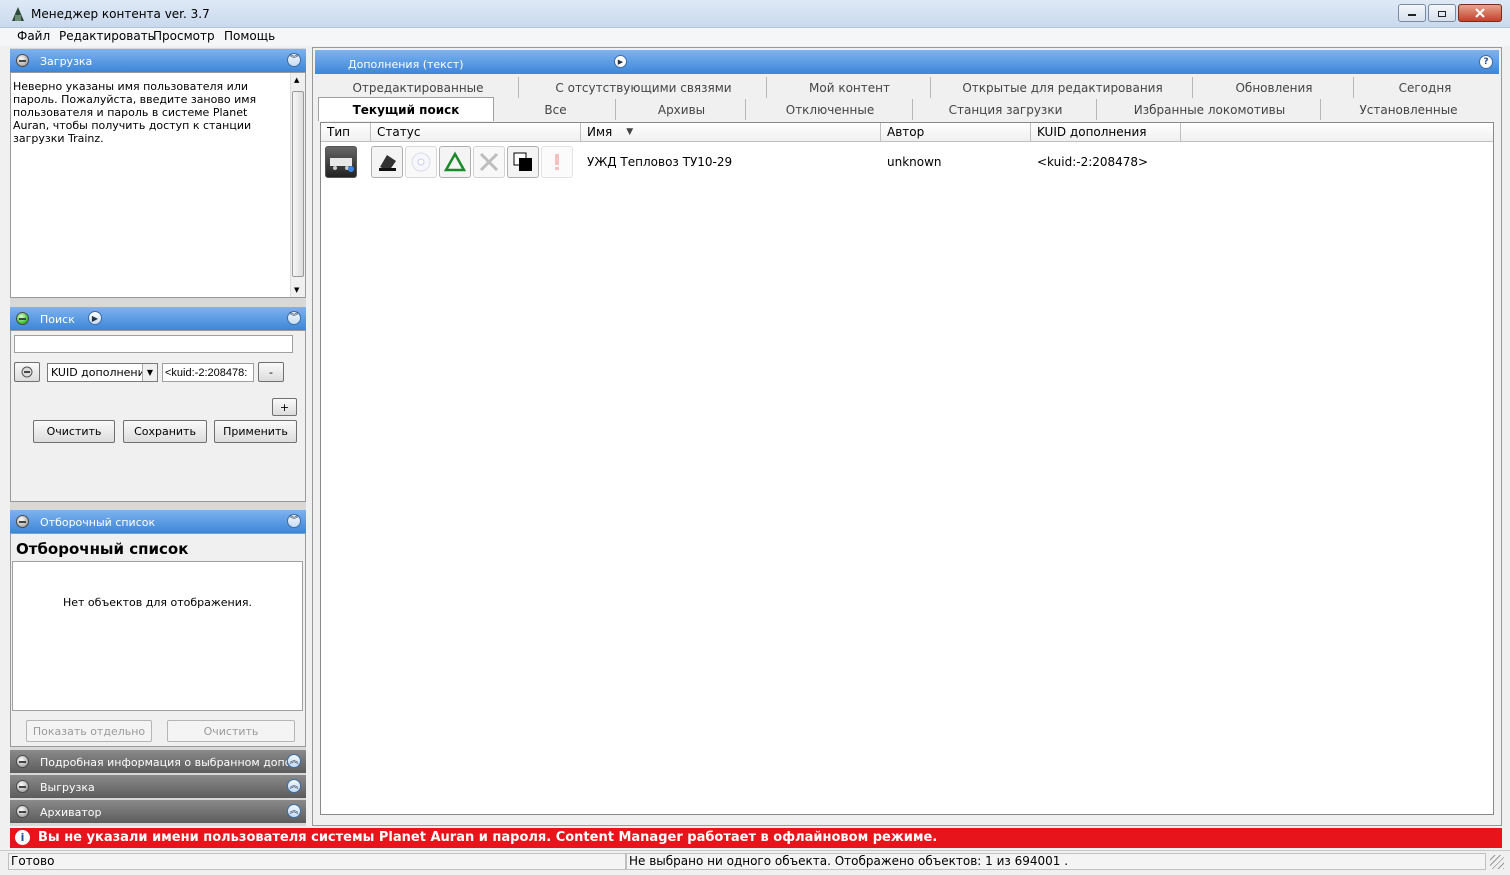  What do you see at coordinates (255, 431) in the screenshot?
I see `apply-search-button: Применить` at bounding box center [255, 431].